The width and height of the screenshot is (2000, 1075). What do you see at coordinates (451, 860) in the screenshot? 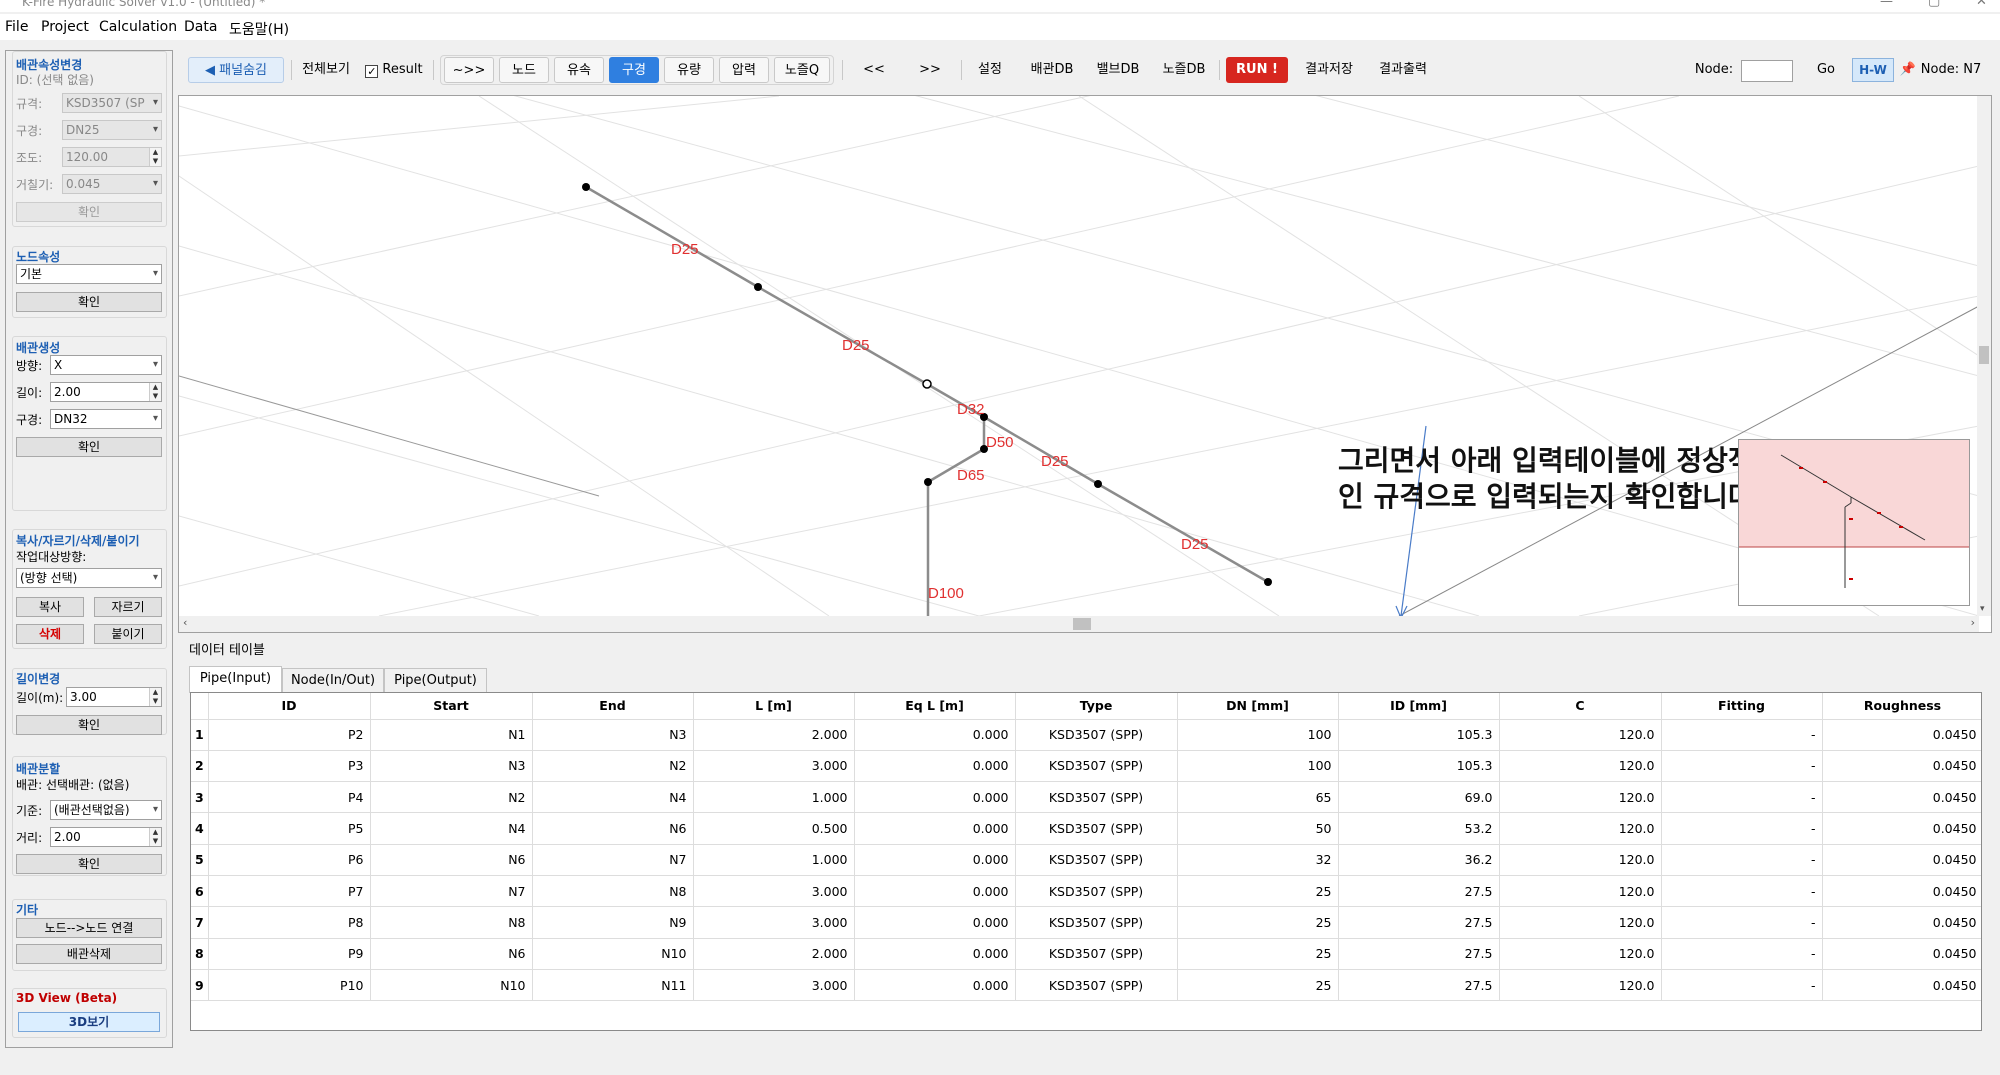
I see `cell-start: N6` at bounding box center [451, 860].